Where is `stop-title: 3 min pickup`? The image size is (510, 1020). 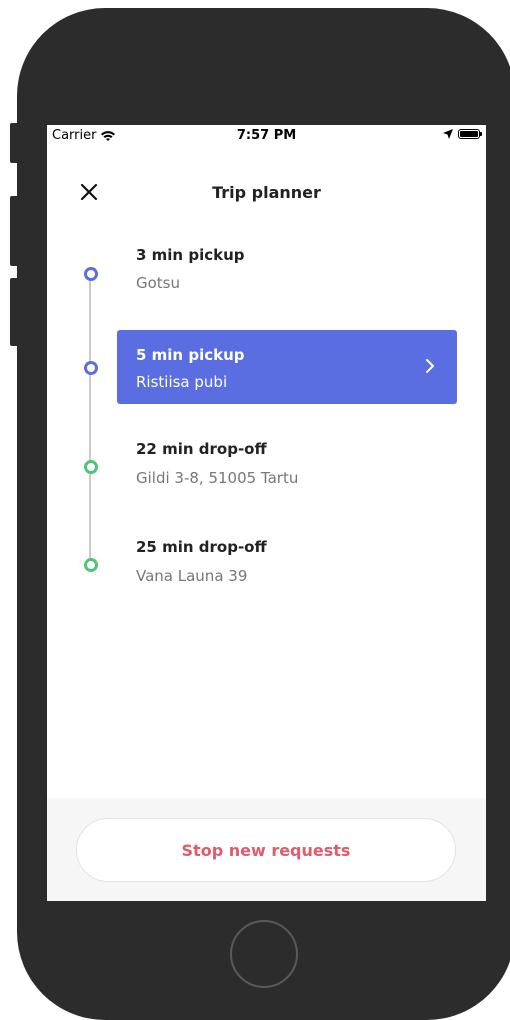 stop-title: 3 min pickup is located at coordinates (190, 255).